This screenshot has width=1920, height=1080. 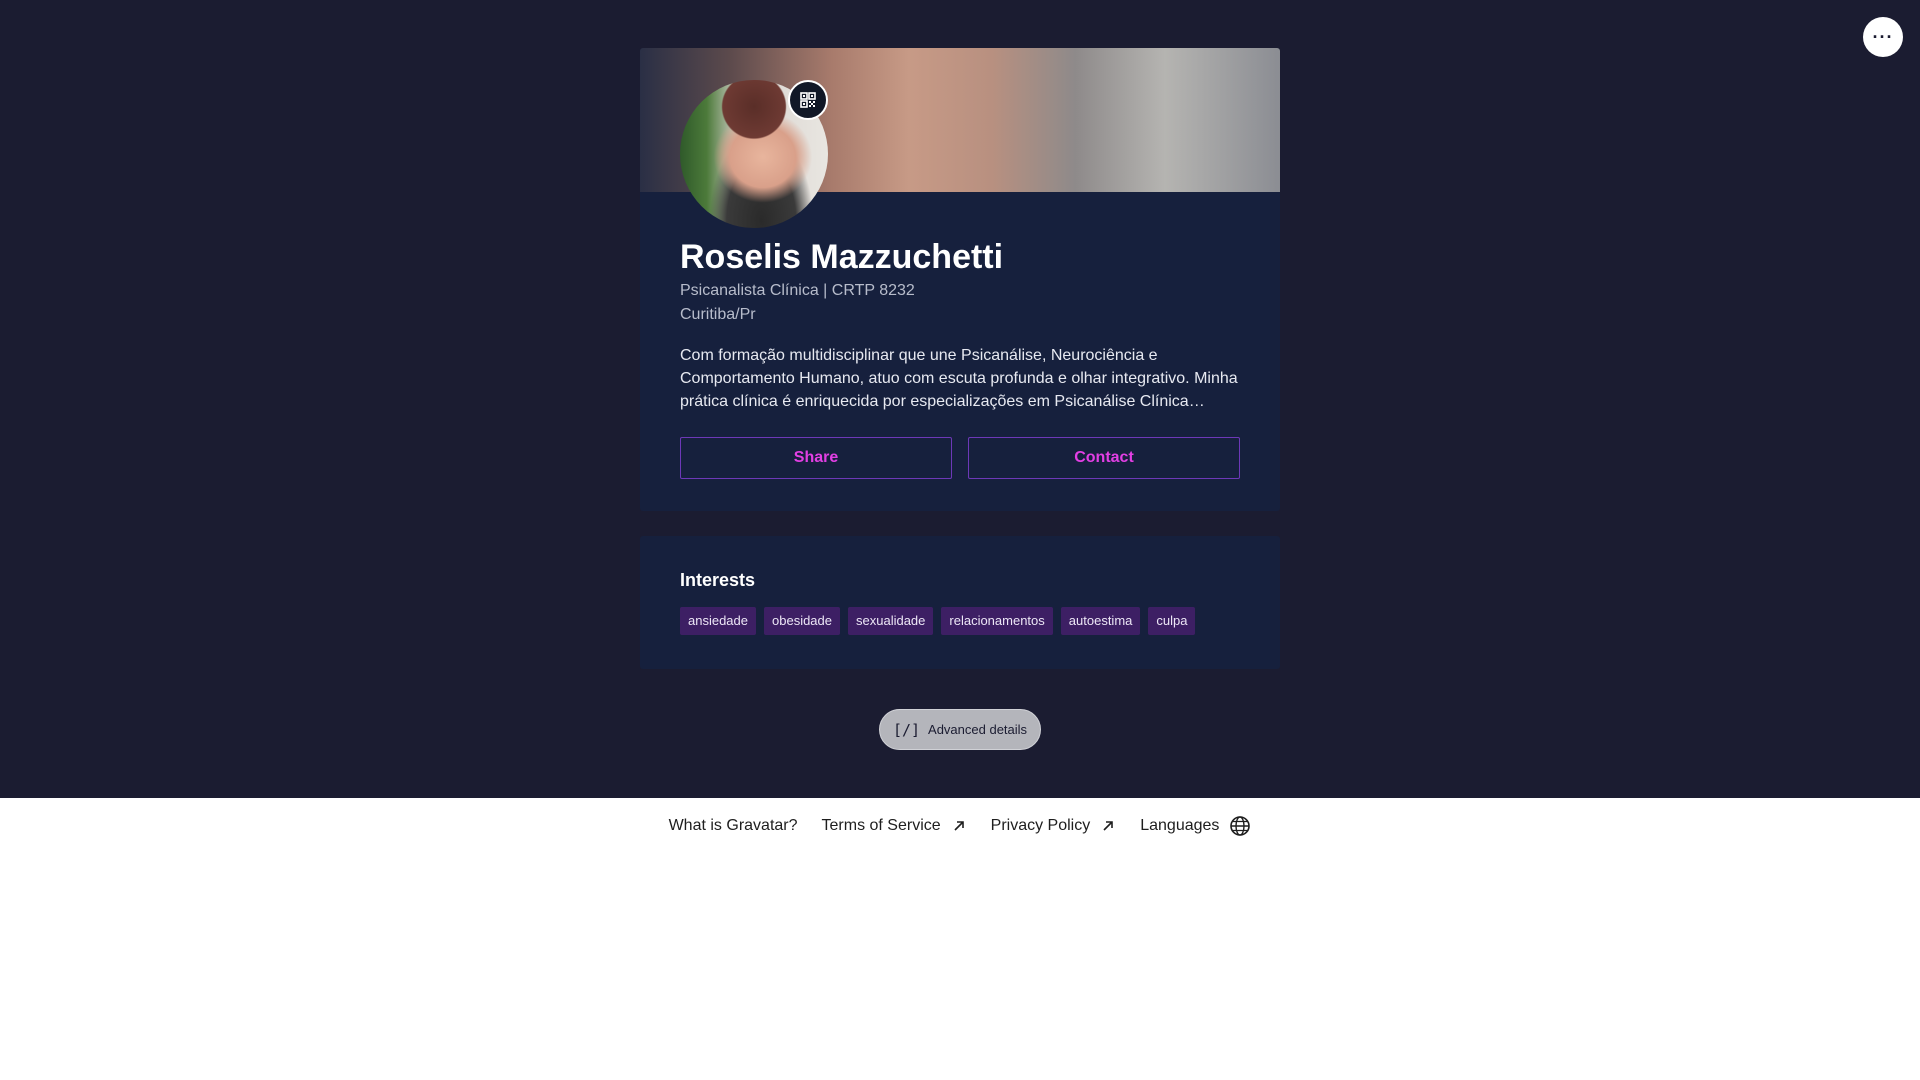 I want to click on qr-code-icon, so click(x=808, y=100).